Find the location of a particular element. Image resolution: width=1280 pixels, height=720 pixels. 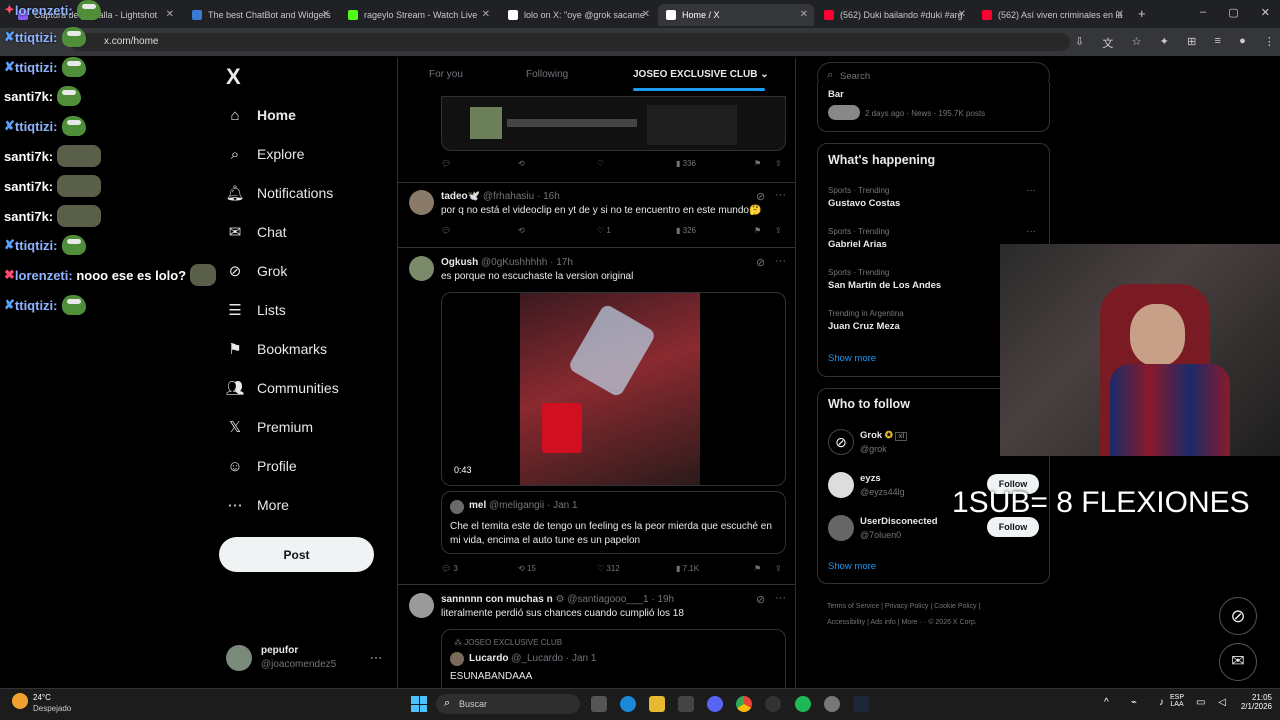

footer-link: More ··· is located at coordinates (913, 622).